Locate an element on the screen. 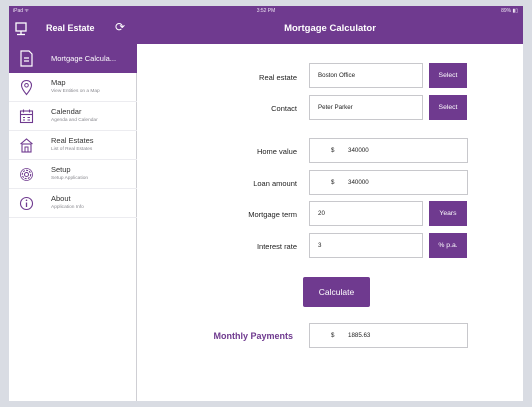 The image size is (532, 407). contact-value: Peter Parker is located at coordinates (335, 107).